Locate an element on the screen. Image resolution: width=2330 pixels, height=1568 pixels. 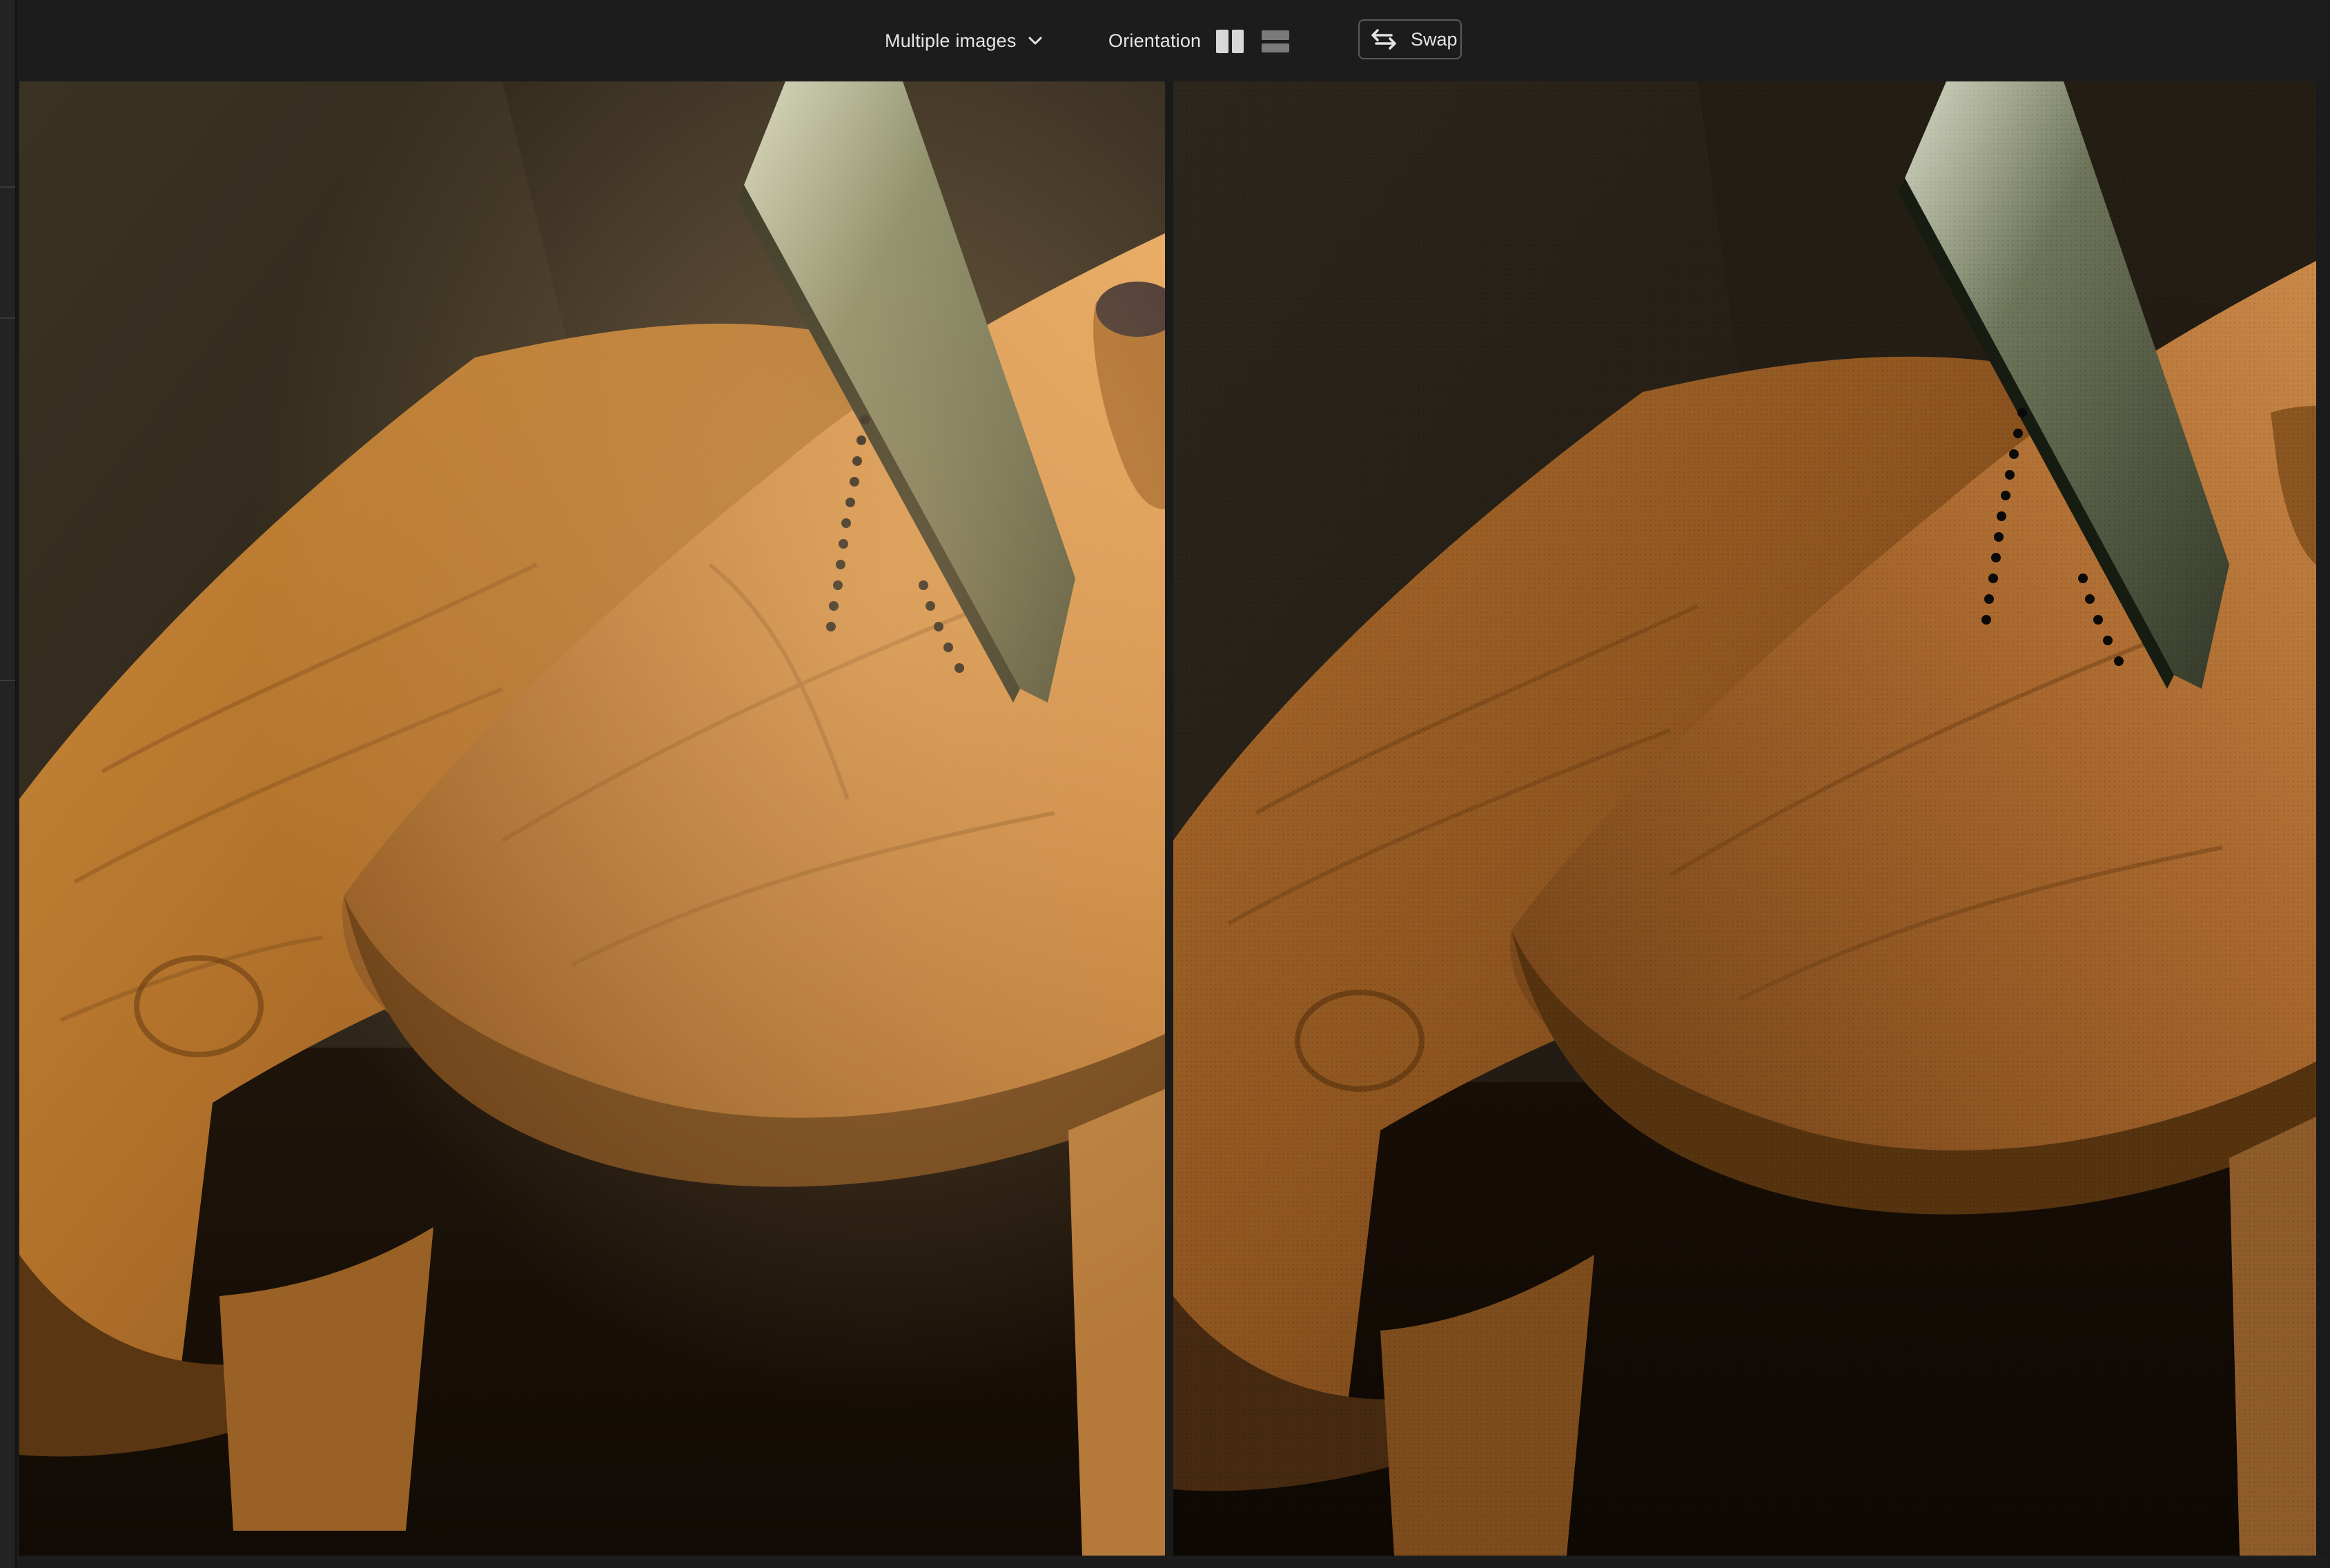
orientation-label: Orientation is located at coordinates (1155, 40).